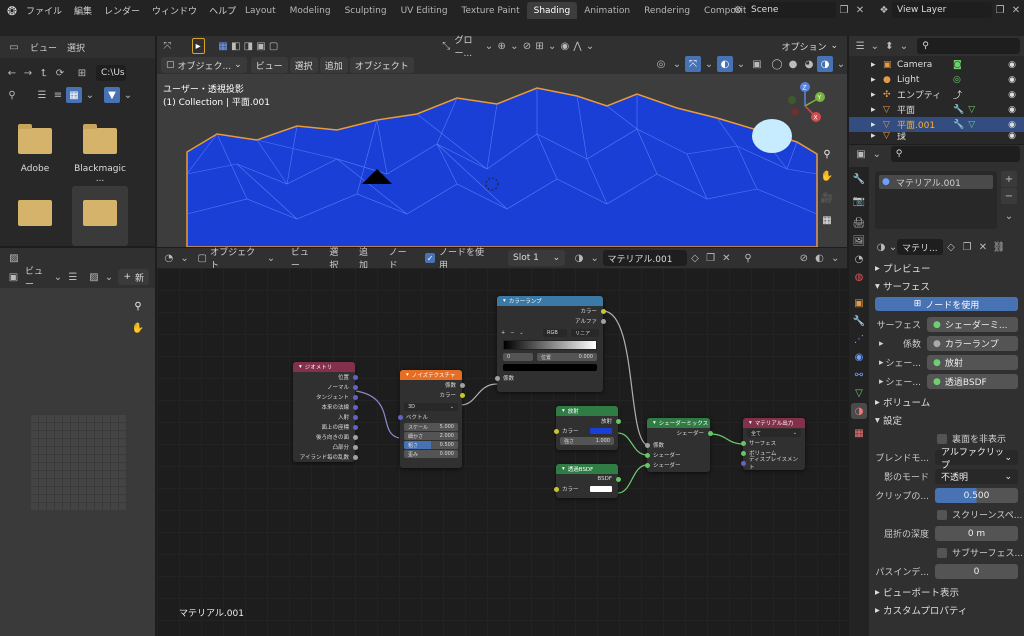 The image size is (1024, 636). I want to click on zoom-icon: ⚲, so click(827, 154).